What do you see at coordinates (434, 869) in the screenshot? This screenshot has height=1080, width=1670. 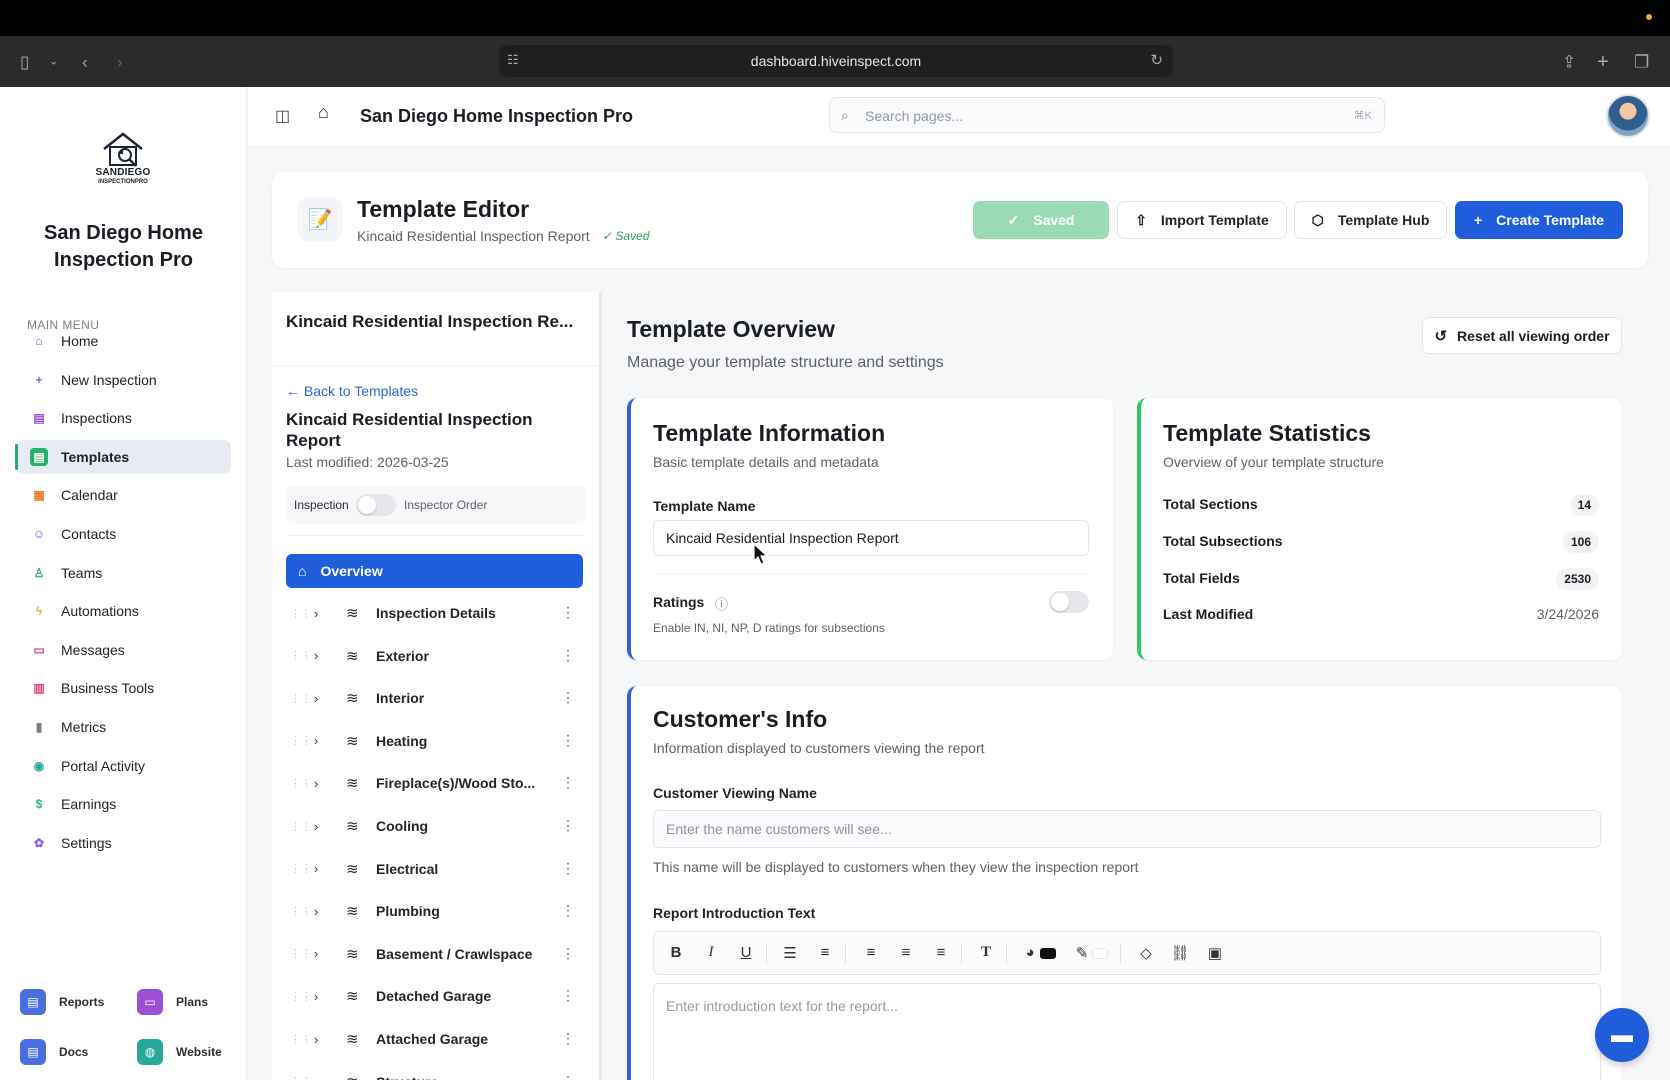 I see `section-row: ⋮⋮ › ≋ Electrical ⋮` at bounding box center [434, 869].